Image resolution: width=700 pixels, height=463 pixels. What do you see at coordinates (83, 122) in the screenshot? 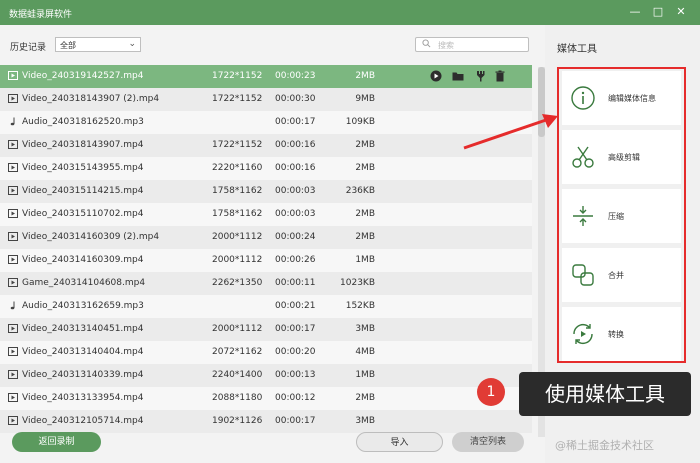
I see `file-name: Audio_240318162520.mp3` at bounding box center [83, 122].